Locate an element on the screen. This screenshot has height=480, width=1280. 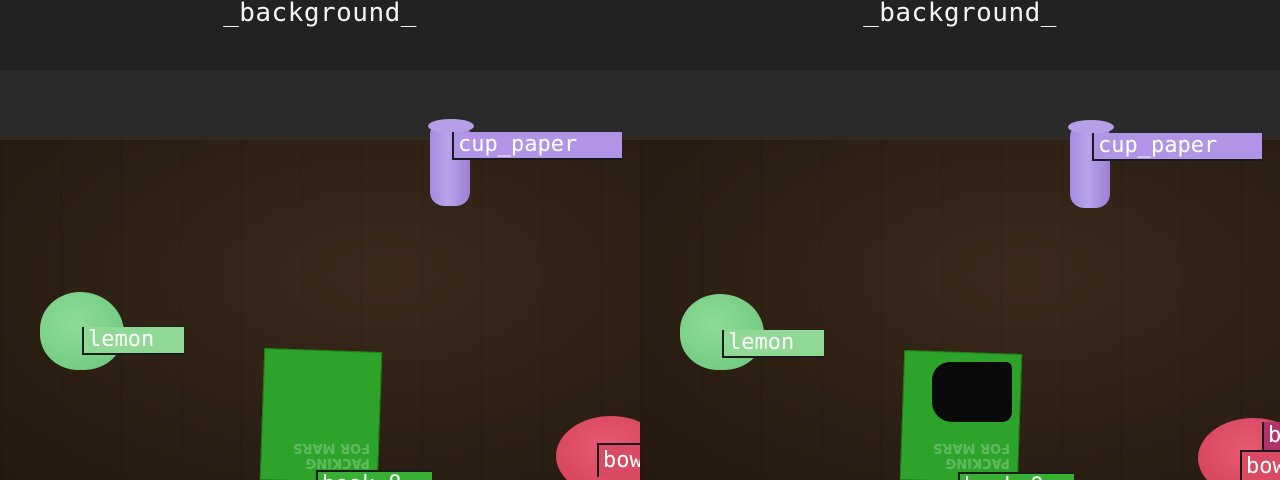
book-mask-hole is located at coordinates (972, 392).